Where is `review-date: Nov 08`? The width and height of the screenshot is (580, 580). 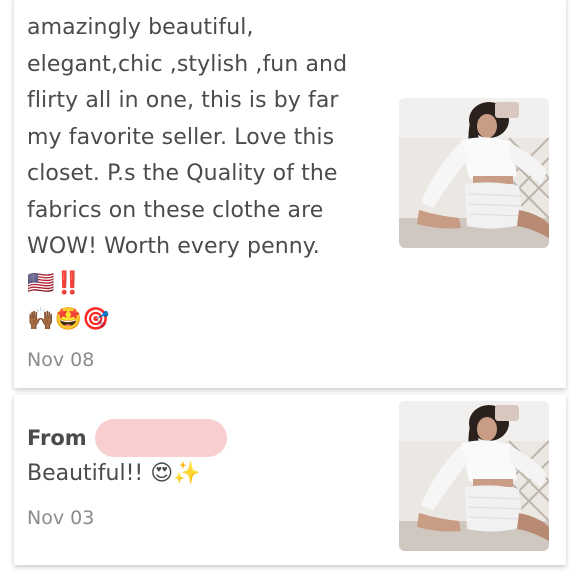 review-date: Nov 08 is located at coordinates (61, 360).